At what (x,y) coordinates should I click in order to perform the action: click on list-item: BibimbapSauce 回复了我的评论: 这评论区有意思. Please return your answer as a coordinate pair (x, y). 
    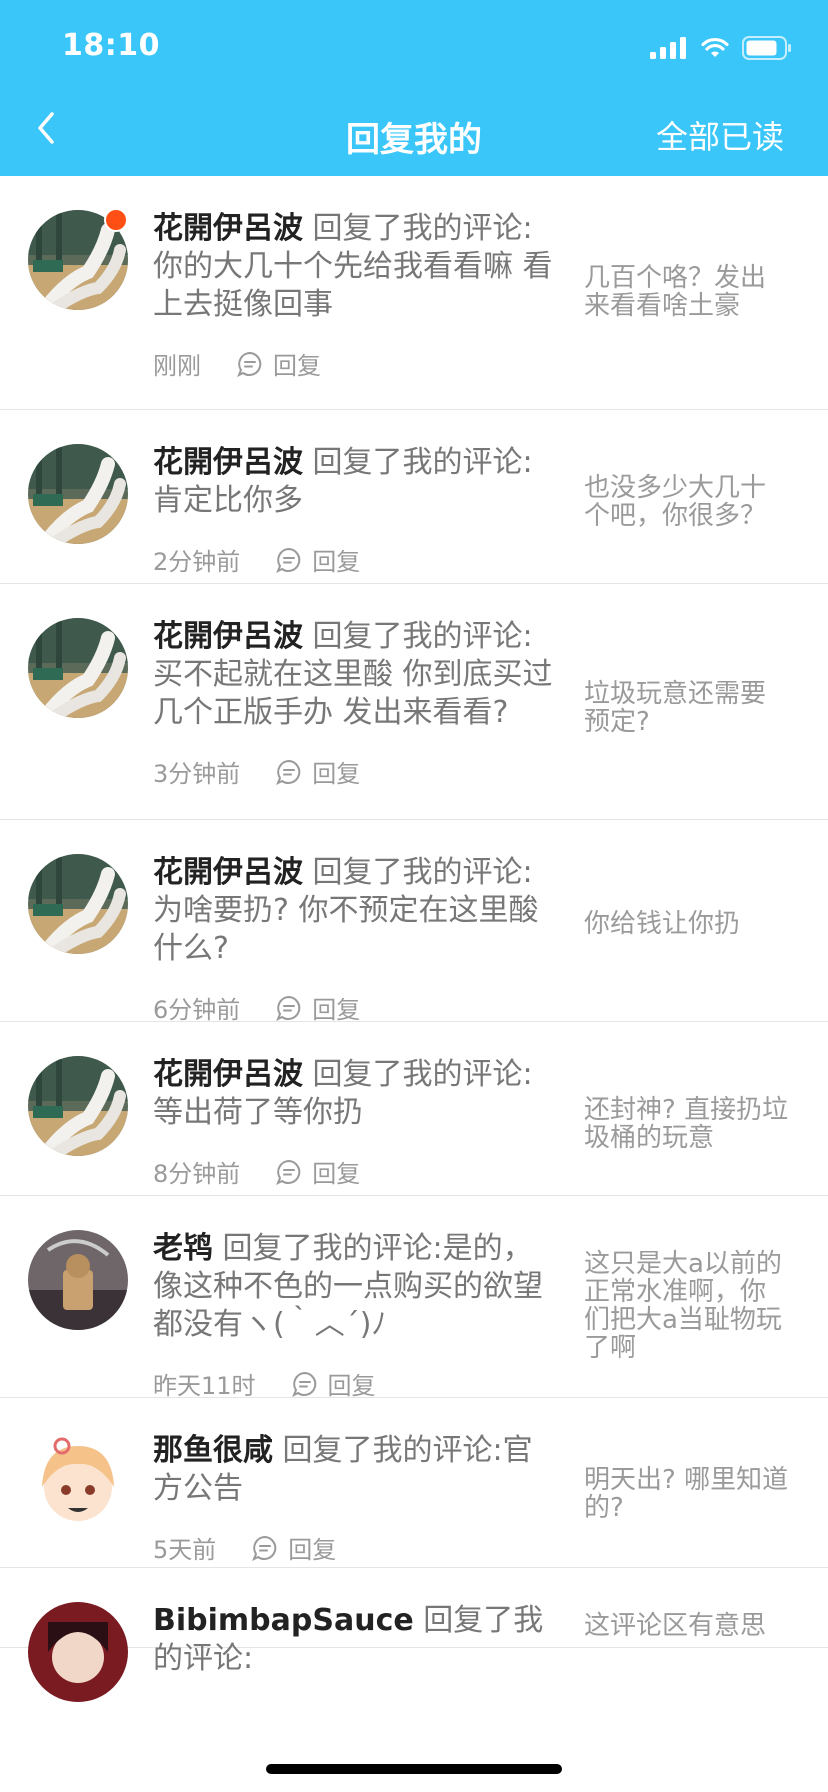
    Looking at the image, I should click on (414, 1635).